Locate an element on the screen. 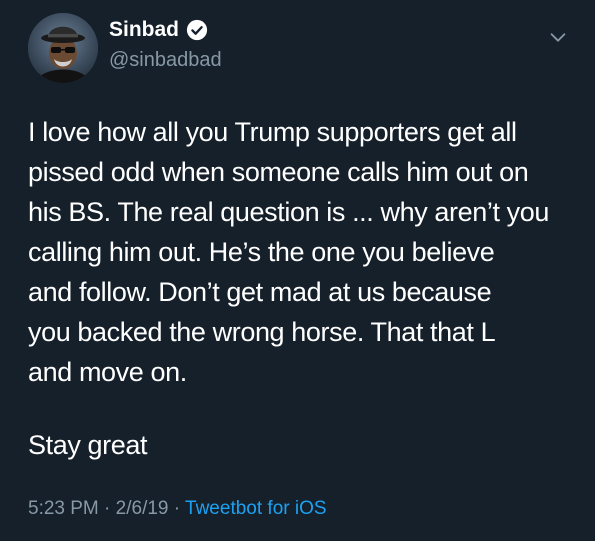  tweet-text-line: and move on. is located at coordinates (107, 372).